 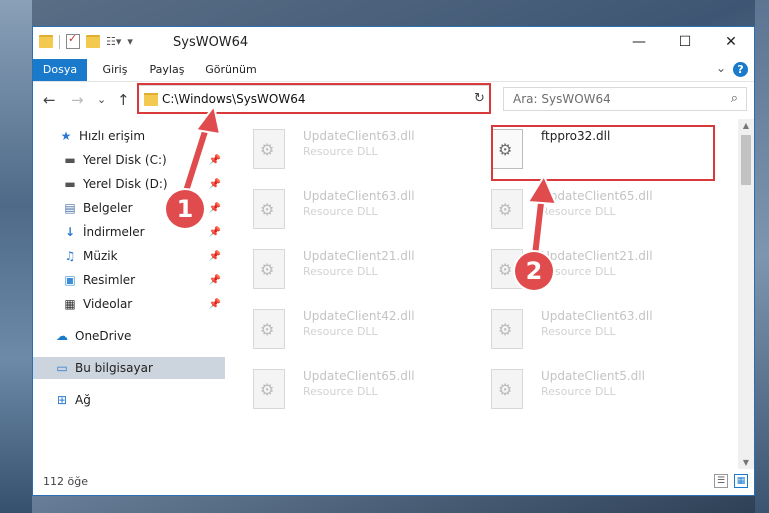 I want to click on file-item: UpdateClient21.dll Resource DLL, so click(x=352, y=269).